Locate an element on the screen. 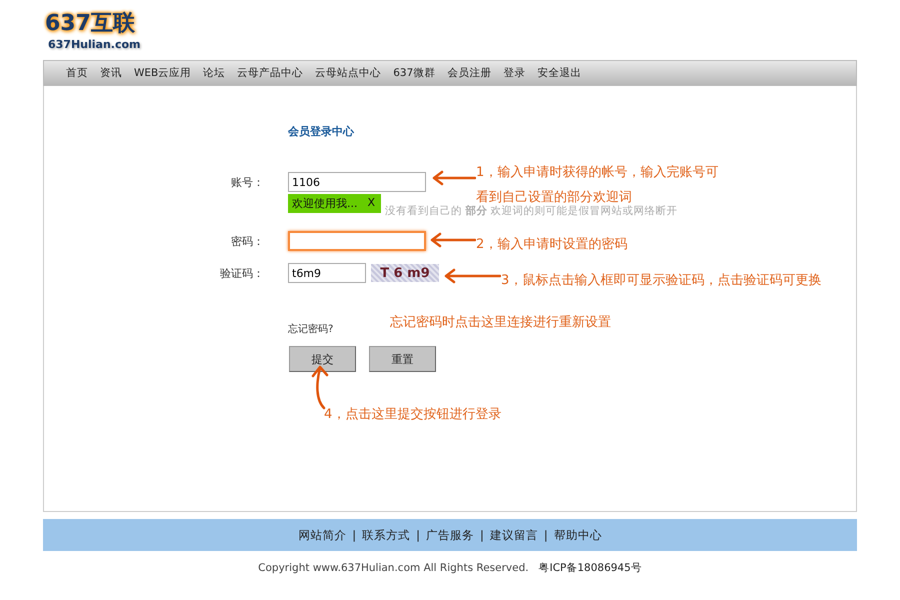  nav-link: 云母站点中心 is located at coordinates (348, 73).